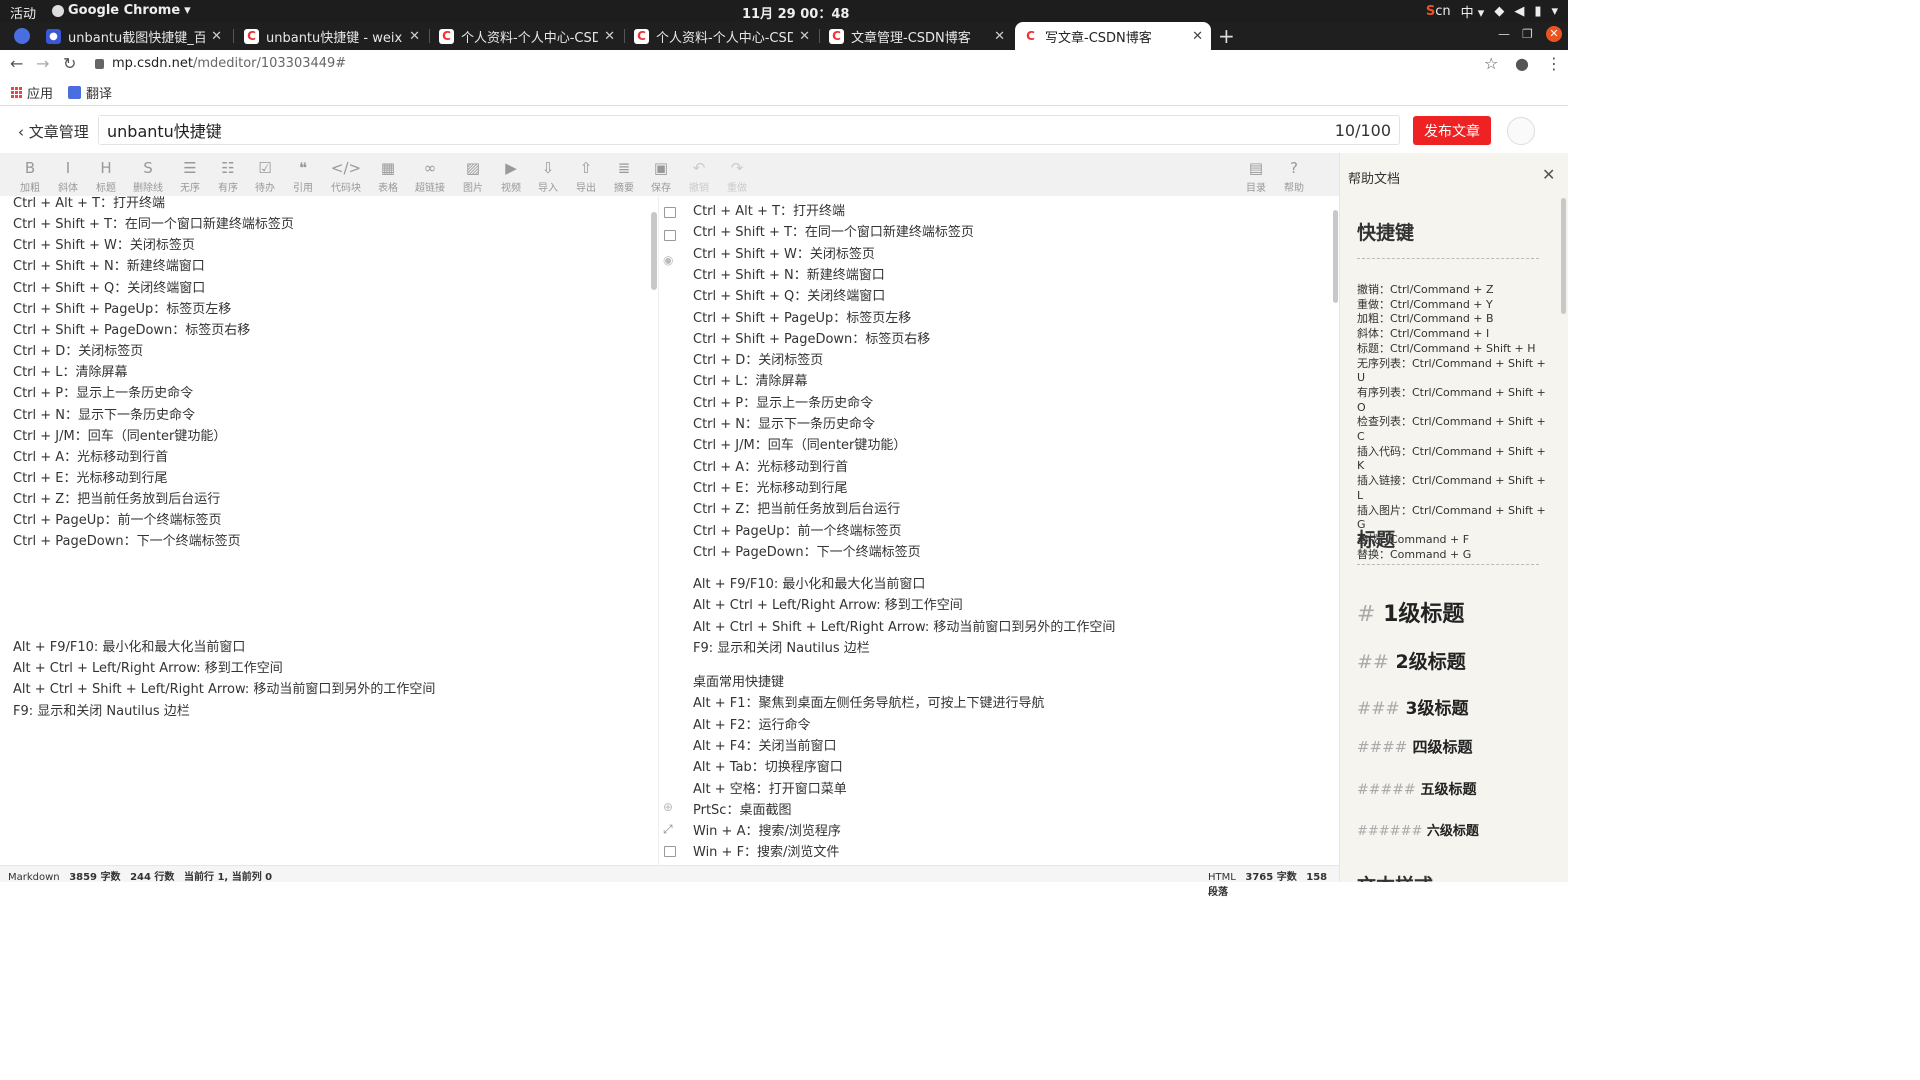  Describe the element at coordinates (90, 92) in the screenshot. I see `bookmark-translate: 翻译` at that location.